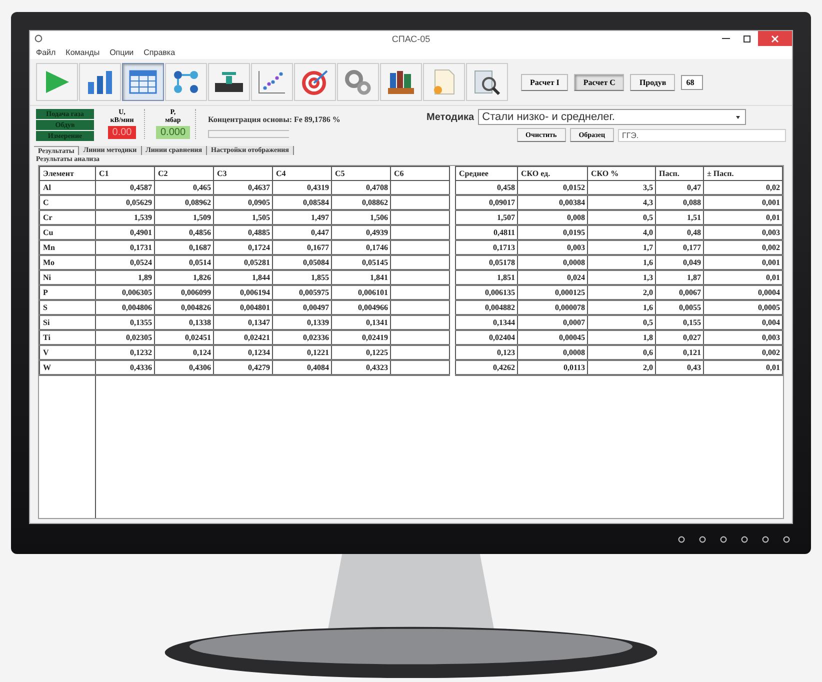 The height and width of the screenshot is (682, 822). Describe the element at coordinates (125, 367) in the screenshot. I see `table-cell: 0,4336` at that location.